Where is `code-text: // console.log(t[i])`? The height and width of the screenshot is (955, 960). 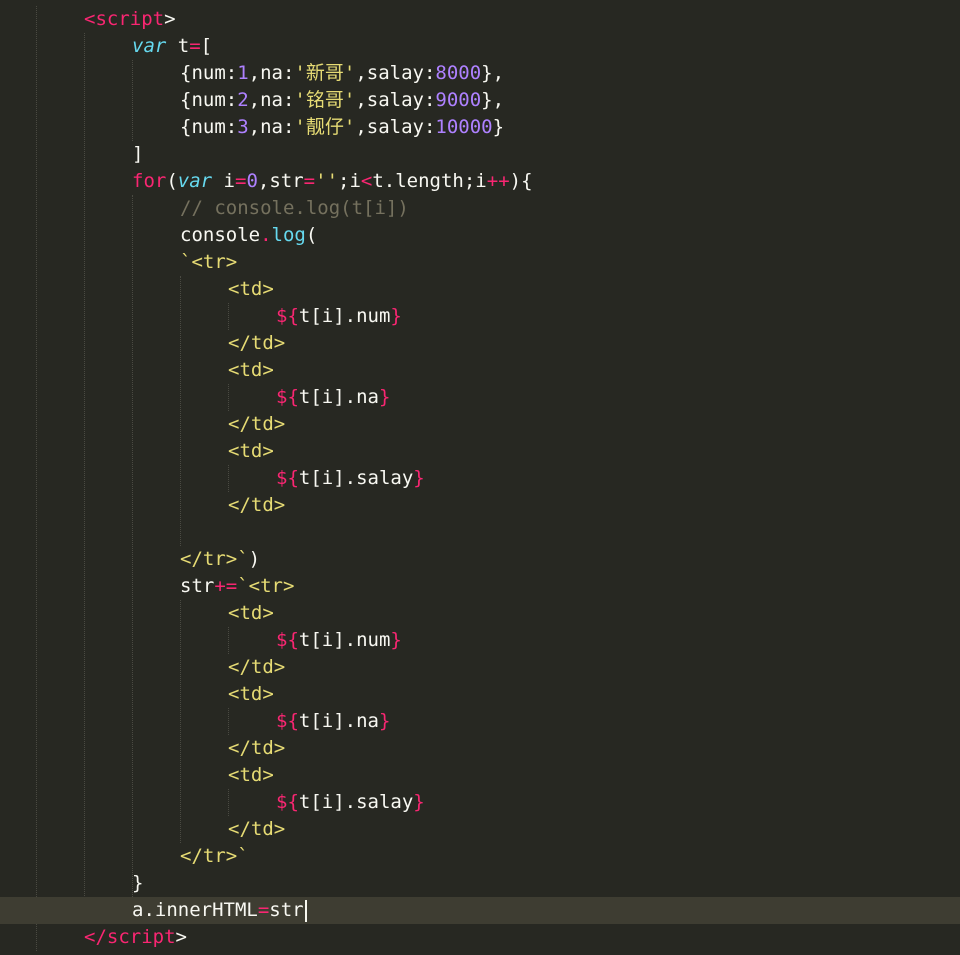 code-text: // console.log(t[i]) is located at coordinates (294, 208).